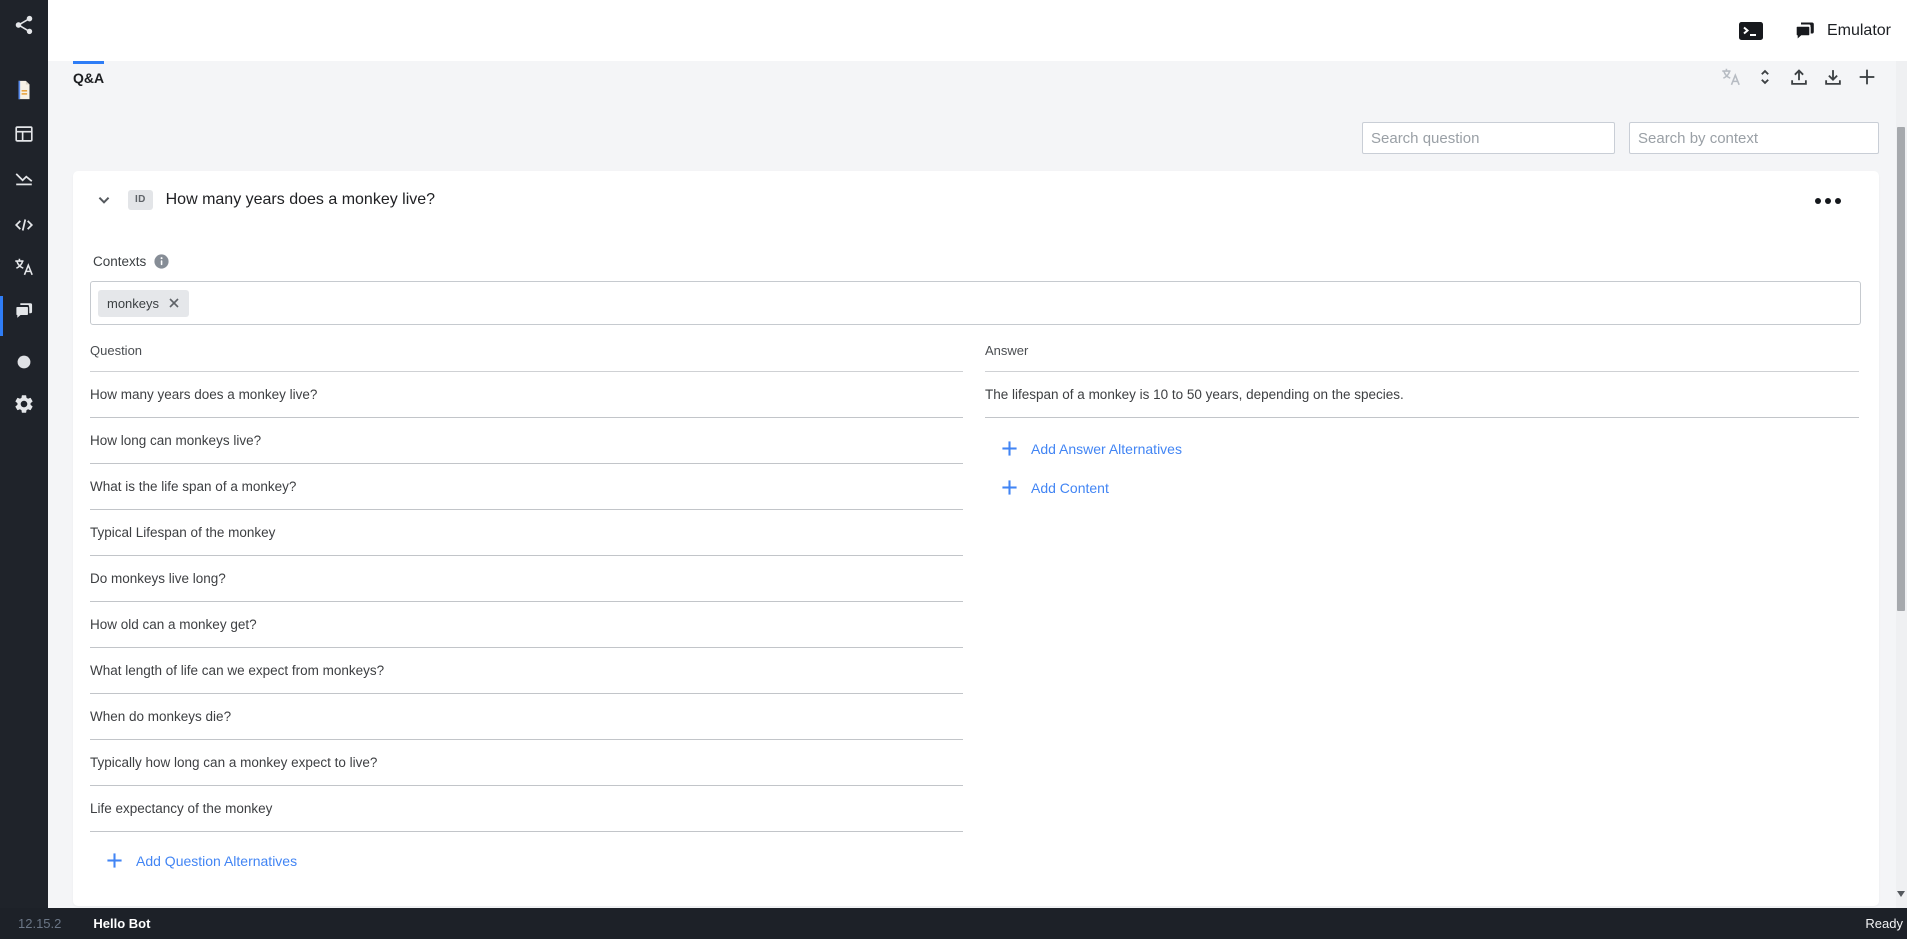 This screenshot has width=1907, height=939. I want to click on scrollbar-thumb, so click(1901, 369).